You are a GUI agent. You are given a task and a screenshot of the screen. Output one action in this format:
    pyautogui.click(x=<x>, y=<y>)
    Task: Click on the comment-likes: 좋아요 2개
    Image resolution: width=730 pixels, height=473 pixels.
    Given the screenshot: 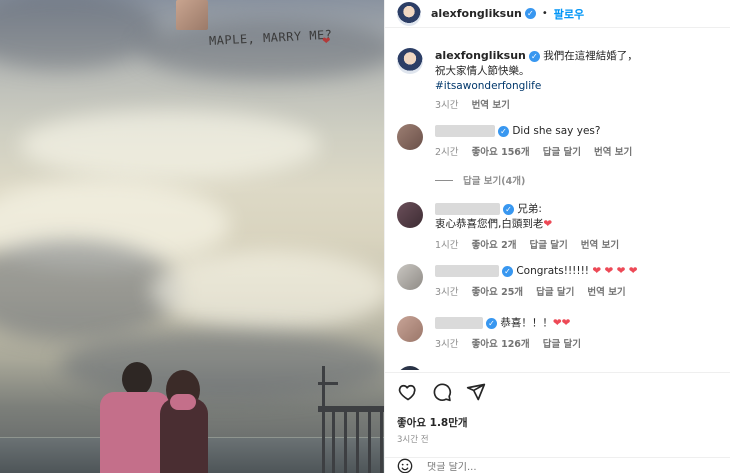 What is the action you would take?
    pyautogui.click(x=494, y=245)
    